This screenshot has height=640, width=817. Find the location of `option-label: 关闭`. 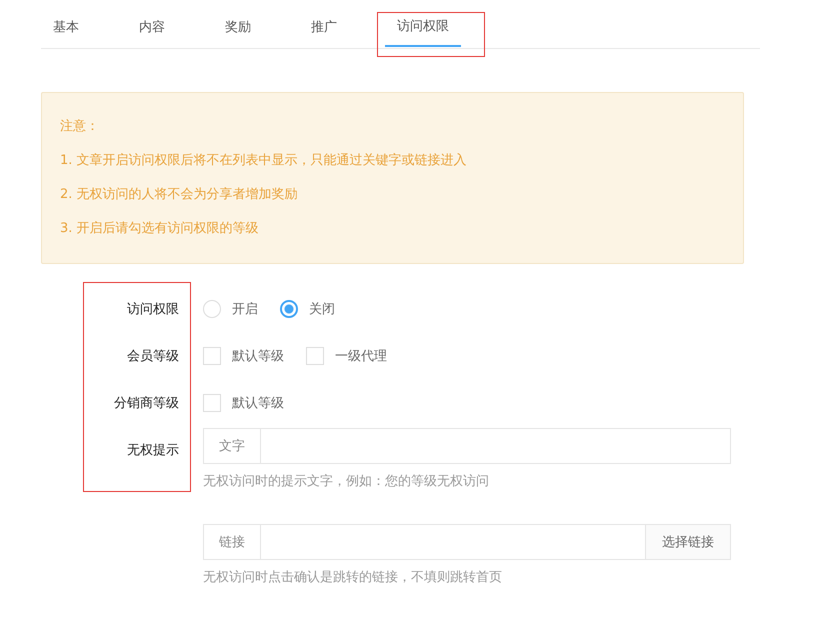

option-label: 关闭 is located at coordinates (322, 309).